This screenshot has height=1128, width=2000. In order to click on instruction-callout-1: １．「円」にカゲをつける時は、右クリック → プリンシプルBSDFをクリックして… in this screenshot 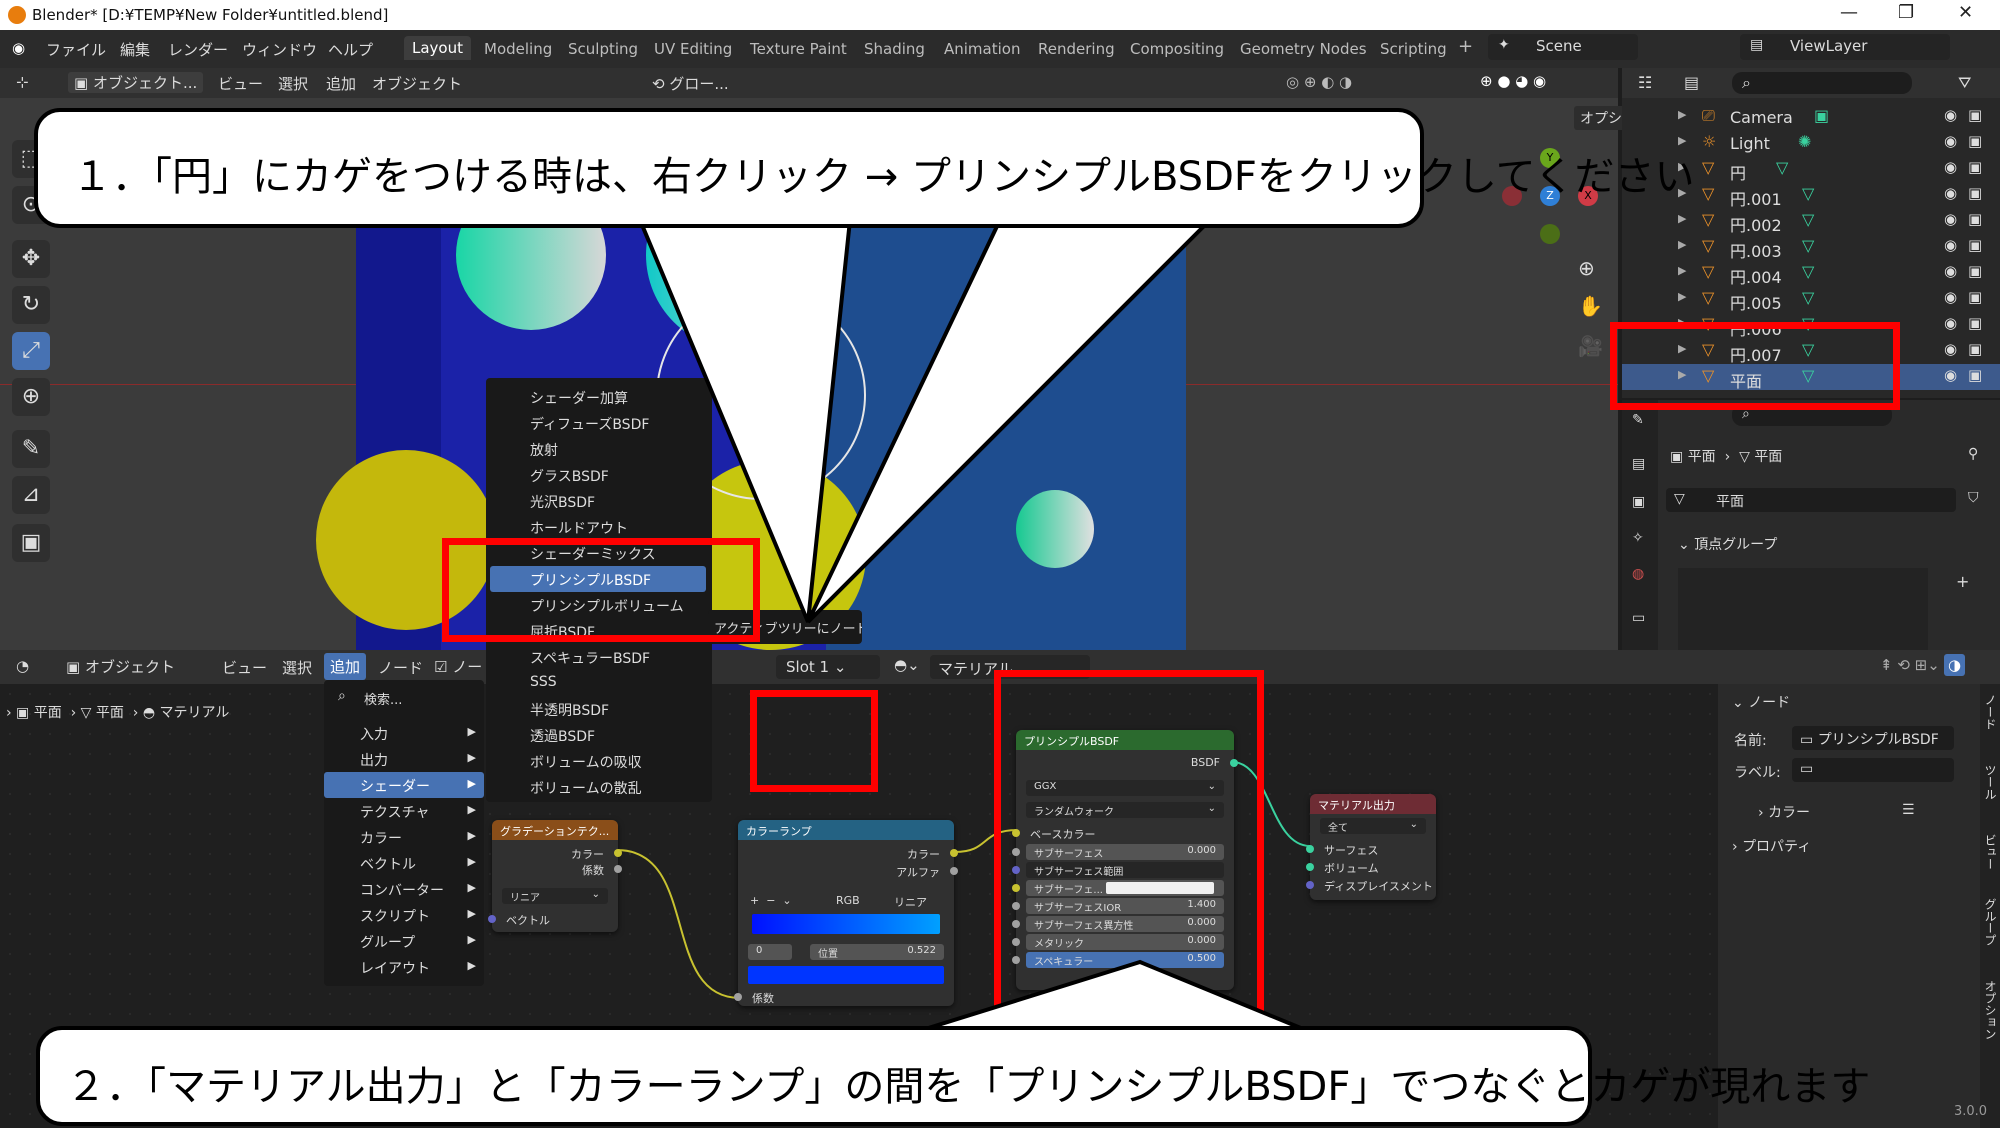, I will do `click(864, 168)`.